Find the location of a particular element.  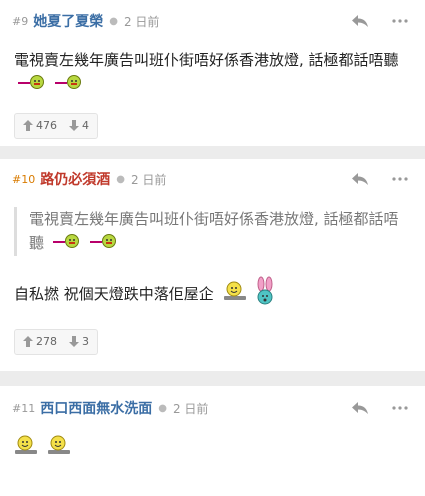

post-text: 電視賣左幾年廣告叫班仆街唔好係香港放燈, 話極都話唔聽 is located at coordinates (206, 60).